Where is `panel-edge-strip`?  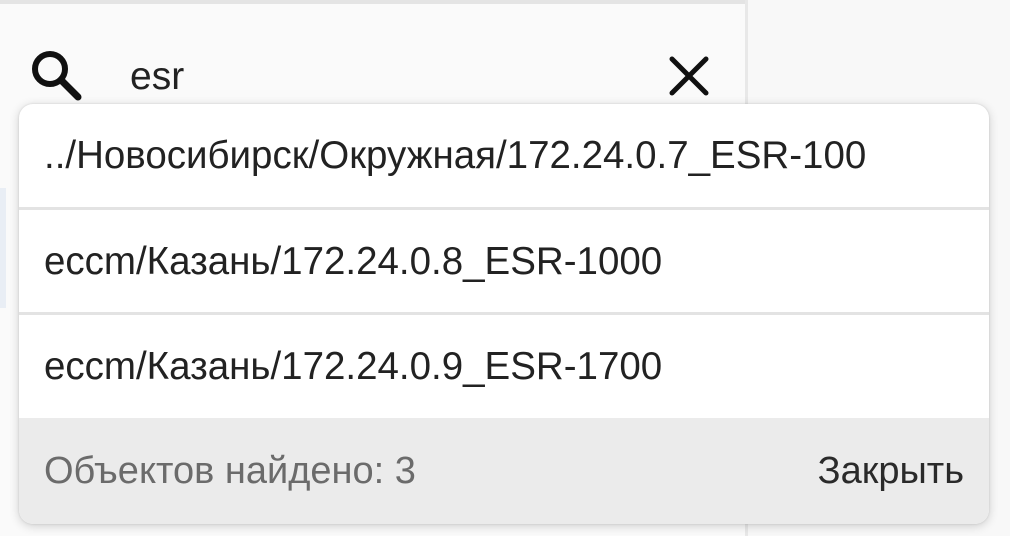
panel-edge-strip is located at coordinates (3, 248).